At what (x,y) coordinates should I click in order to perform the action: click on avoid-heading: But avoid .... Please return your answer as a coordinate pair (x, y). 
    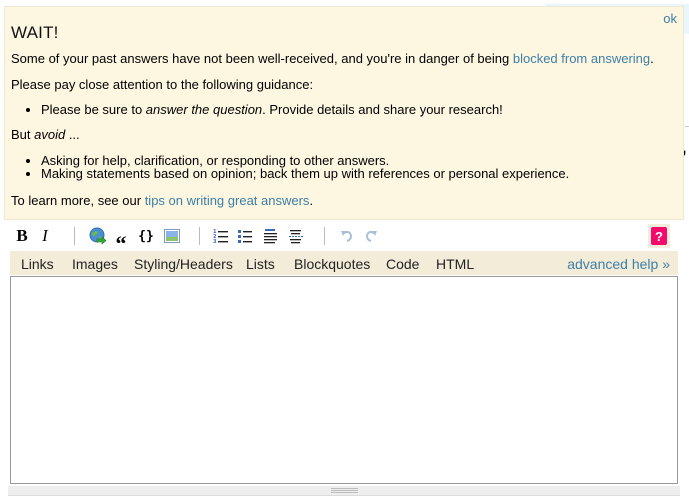
    Looking at the image, I should click on (45, 134).